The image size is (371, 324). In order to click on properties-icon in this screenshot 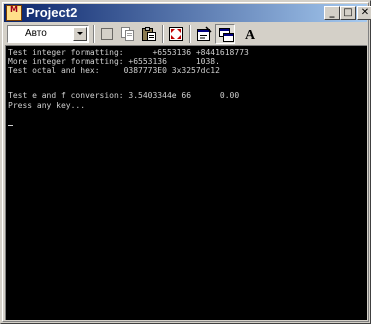, I will do `click(204, 33)`.